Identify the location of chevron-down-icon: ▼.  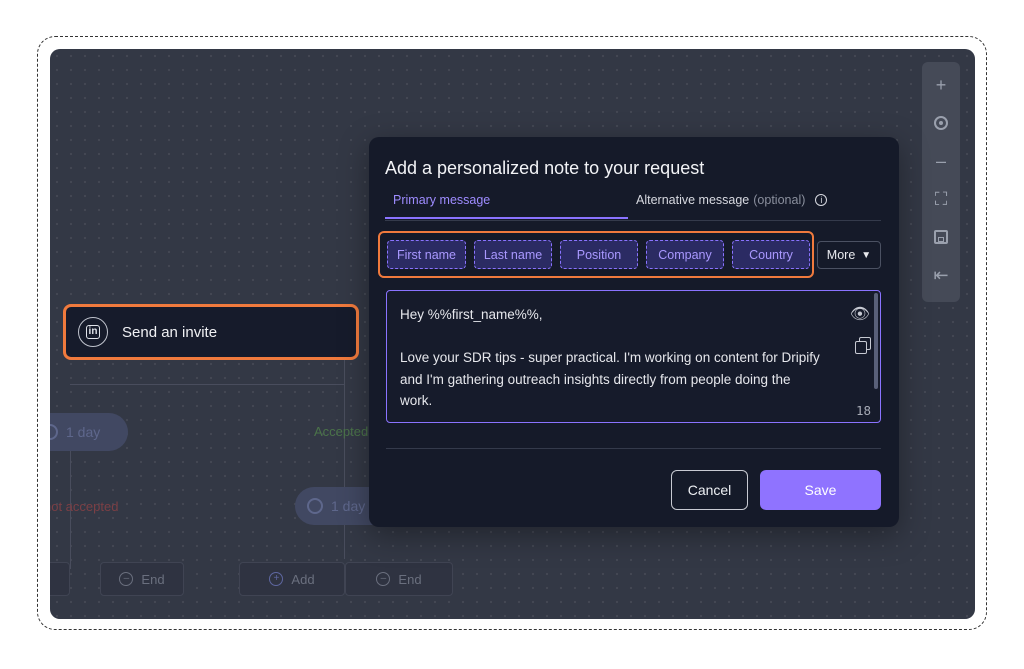
(866, 255).